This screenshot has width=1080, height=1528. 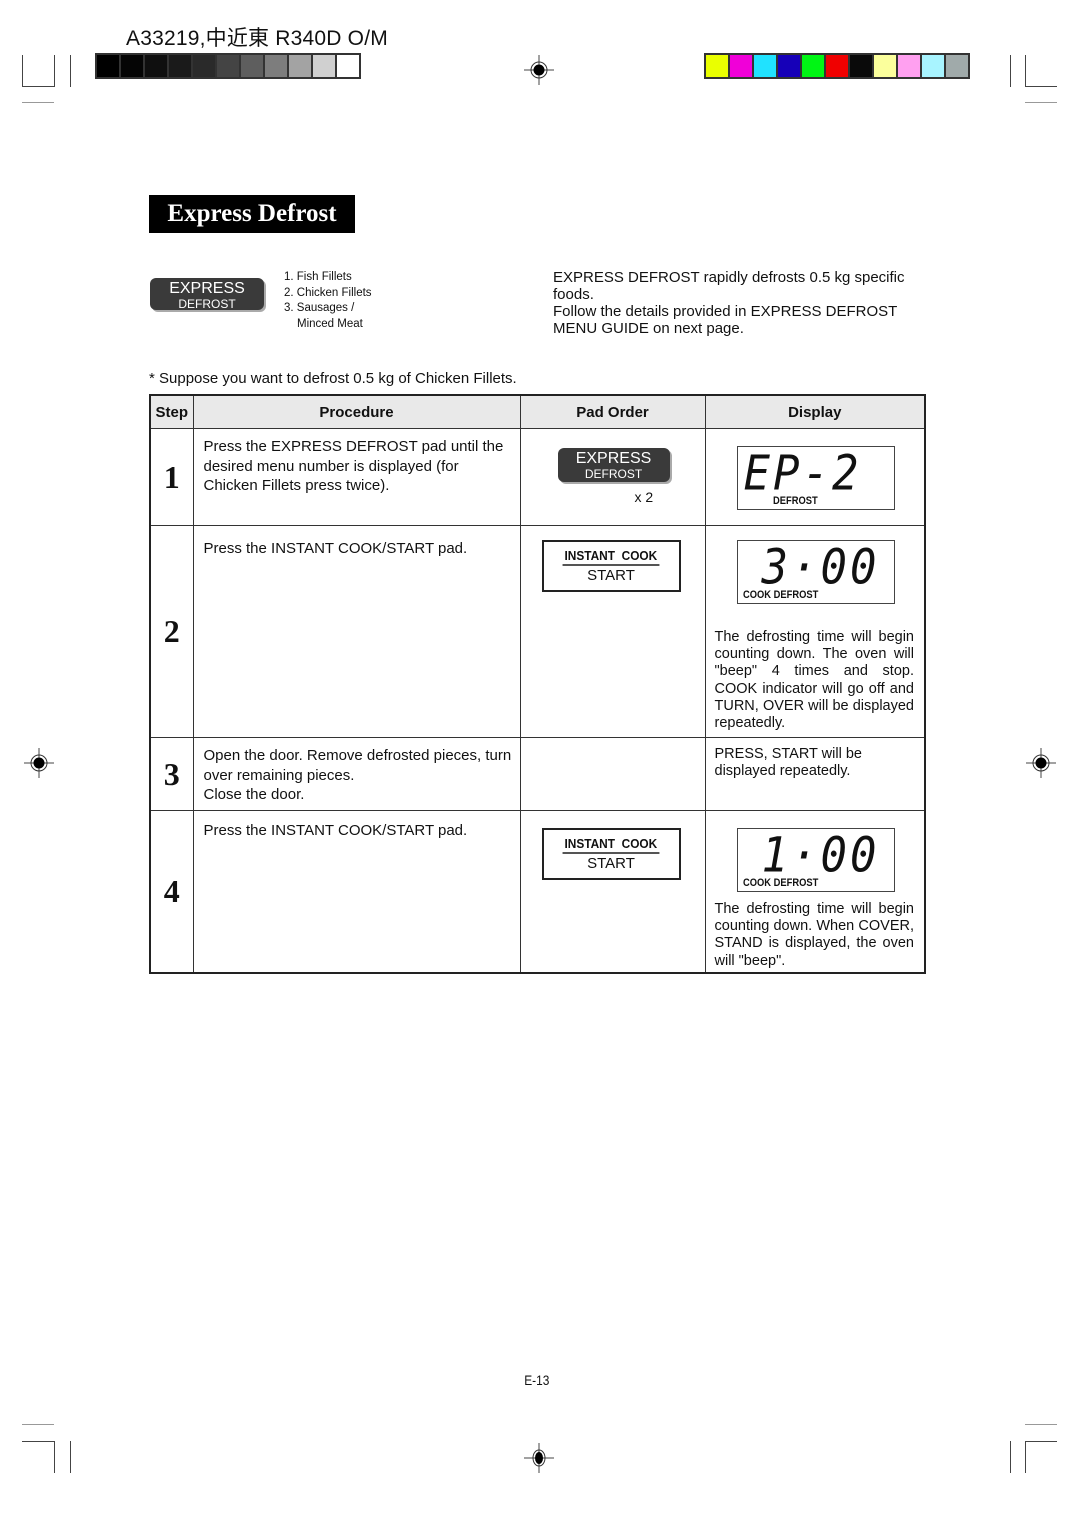 I want to click on color-calibration-bar, so click(x=837, y=66).